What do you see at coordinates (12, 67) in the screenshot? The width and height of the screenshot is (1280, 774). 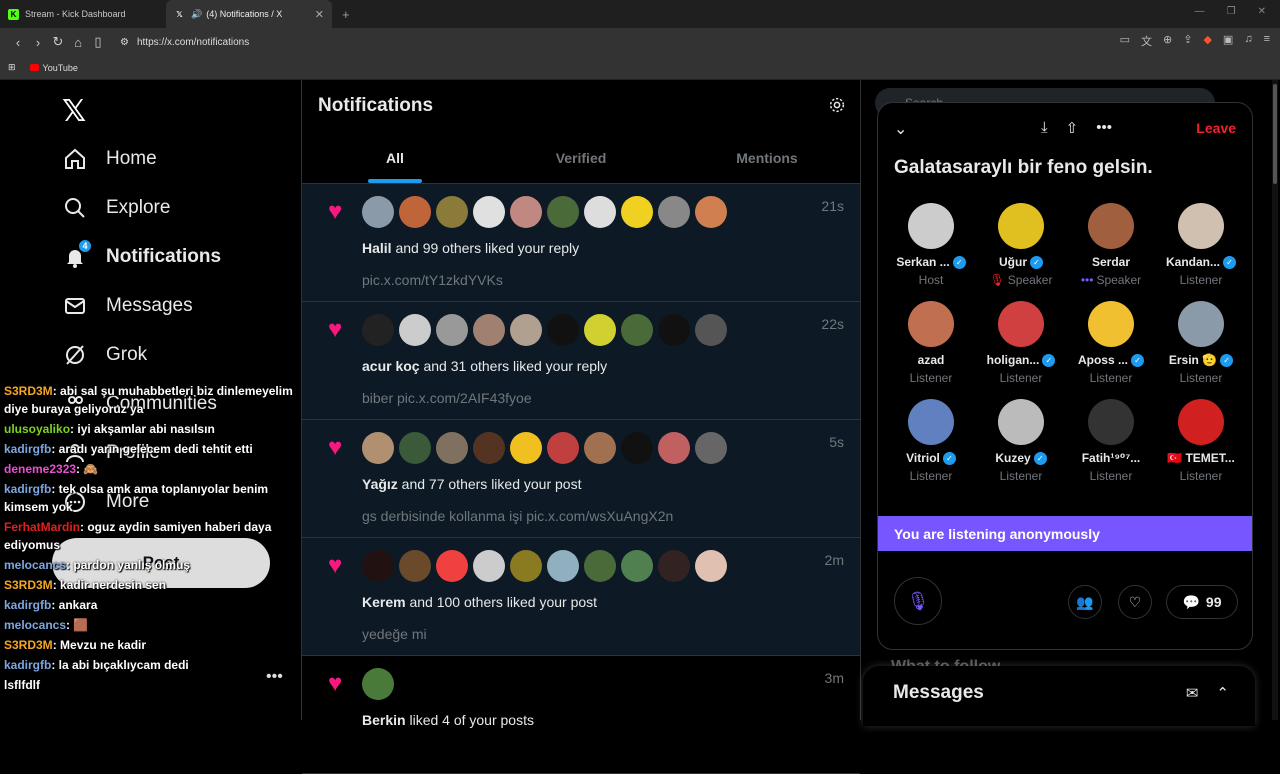 I see `apps-icon: ⊞` at bounding box center [12, 67].